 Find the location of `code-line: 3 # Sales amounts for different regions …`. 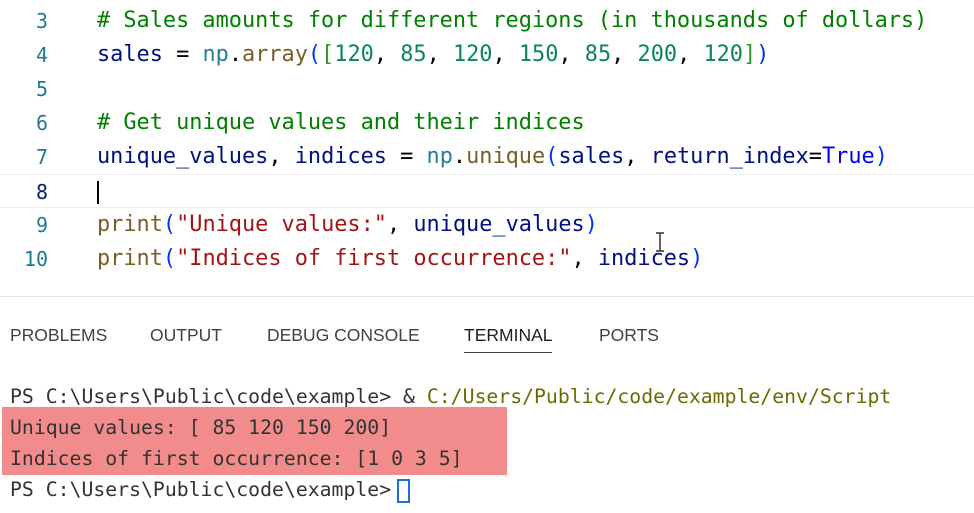

code-line: 3 # Sales amounts for different regions … is located at coordinates (487, 21).